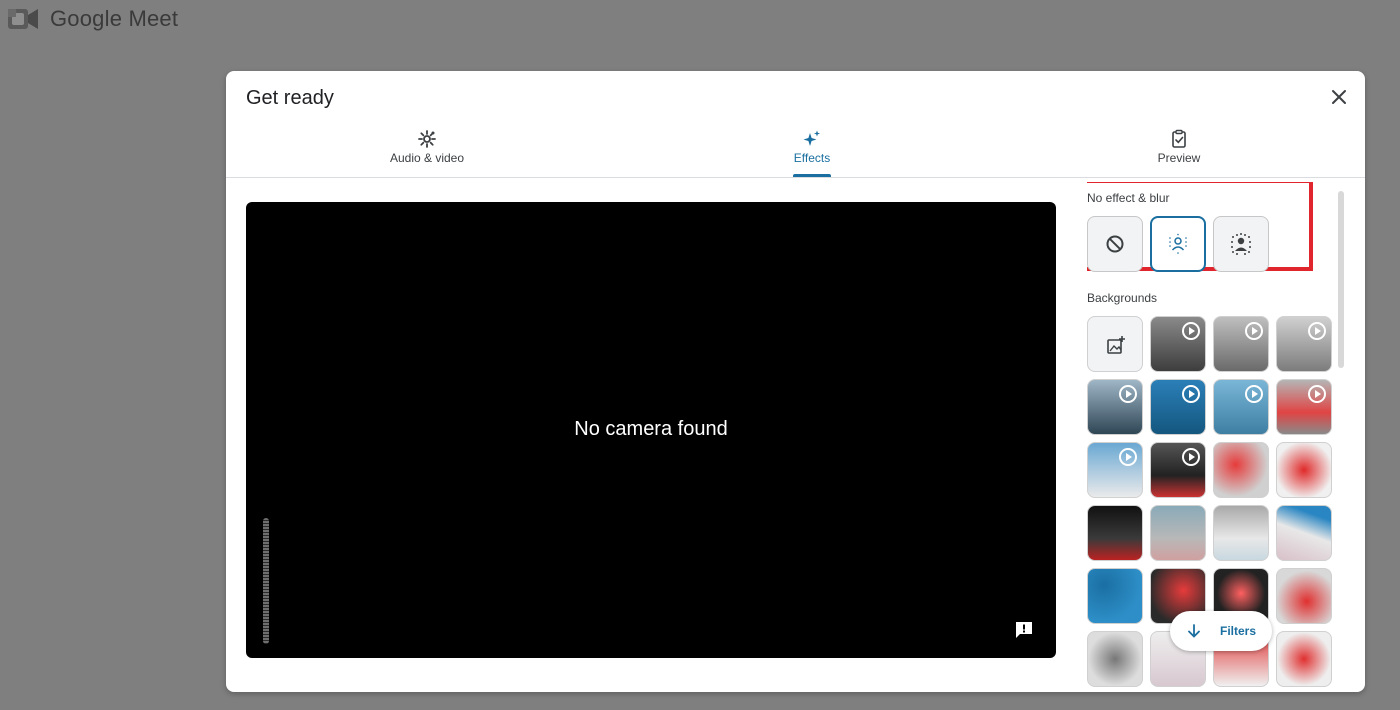 This screenshot has width=1400, height=710. Describe the element at coordinates (1194, 631) in the screenshot. I see `arrow-down-icon` at that location.